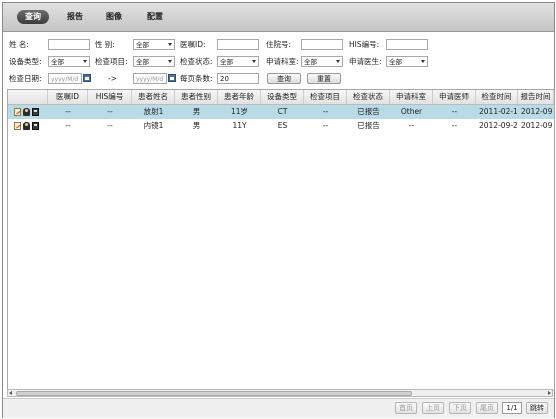  Describe the element at coordinates (25, 78) in the screenshot. I see `exam-date-label: 检查日期:` at that location.